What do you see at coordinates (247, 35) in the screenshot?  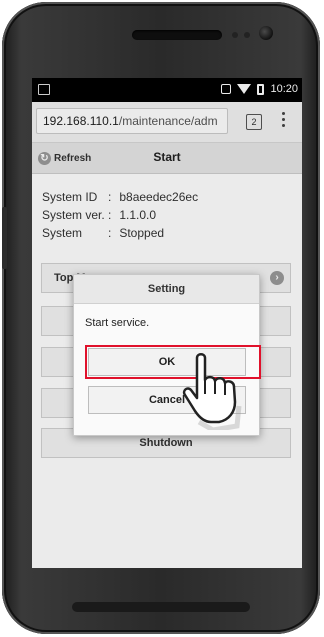 I see `light-sensor` at bounding box center [247, 35].